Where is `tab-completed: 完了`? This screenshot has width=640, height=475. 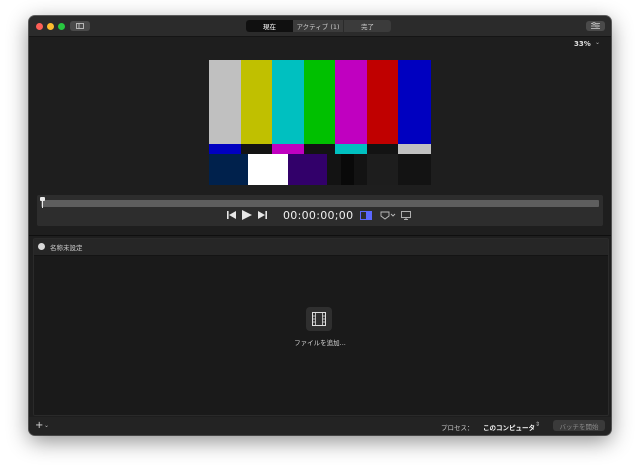
tab-completed: 完了 is located at coordinates (367, 26).